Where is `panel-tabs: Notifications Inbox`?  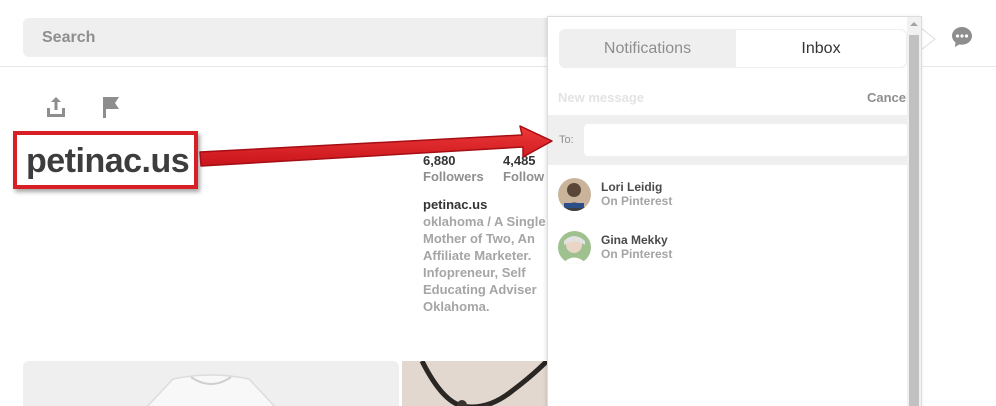
panel-tabs: Notifications Inbox is located at coordinates (733, 48).